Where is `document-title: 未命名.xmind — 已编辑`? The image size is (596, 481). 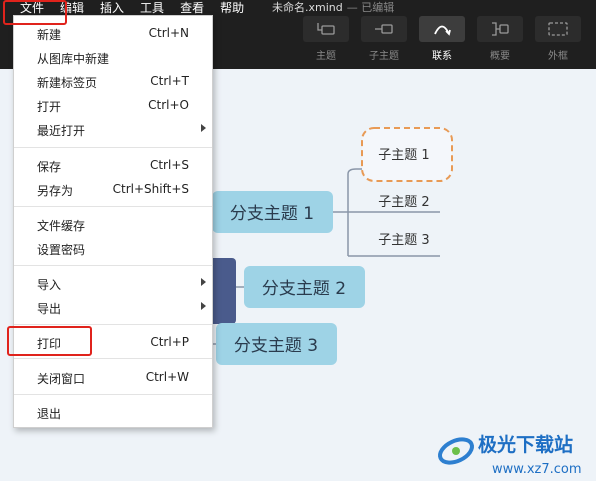
document-title: 未命名.xmind — 已编辑 is located at coordinates (333, 7).